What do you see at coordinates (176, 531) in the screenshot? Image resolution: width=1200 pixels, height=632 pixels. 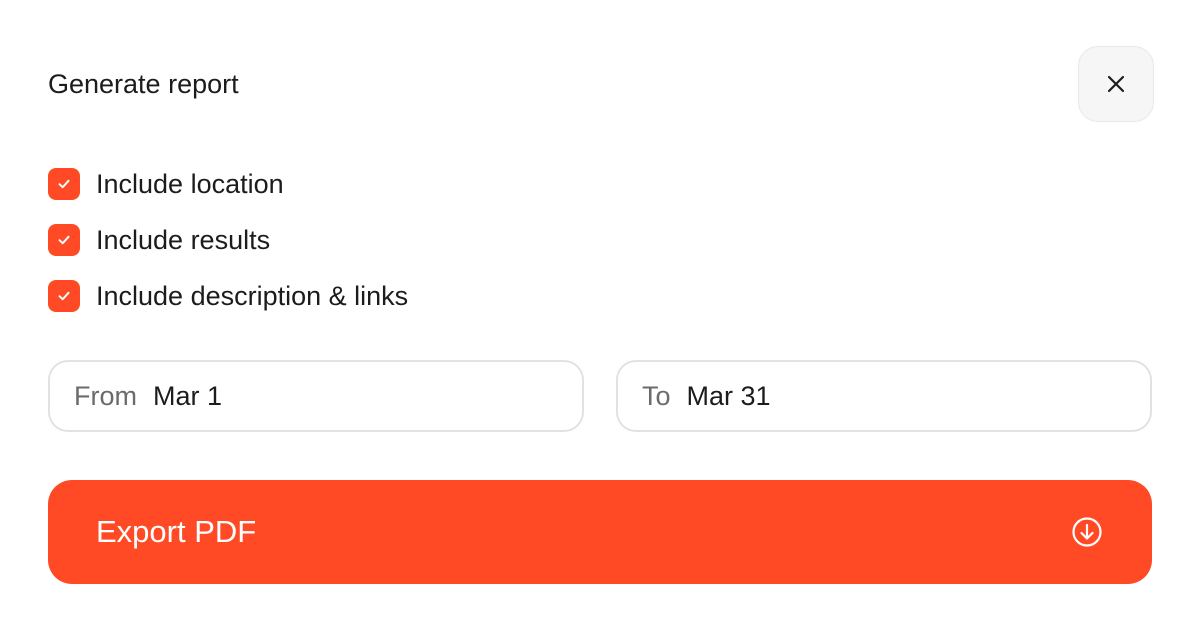 I see `export-button-label: Export PDF` at bounding box center [176, 531].